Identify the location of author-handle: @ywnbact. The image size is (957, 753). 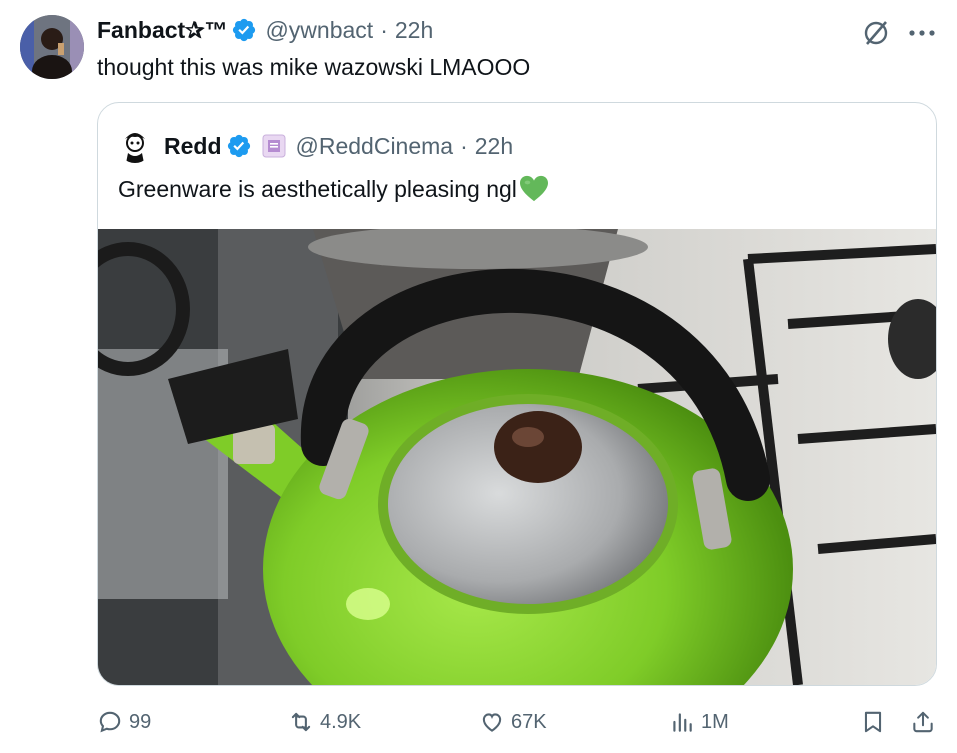
(319, 30).